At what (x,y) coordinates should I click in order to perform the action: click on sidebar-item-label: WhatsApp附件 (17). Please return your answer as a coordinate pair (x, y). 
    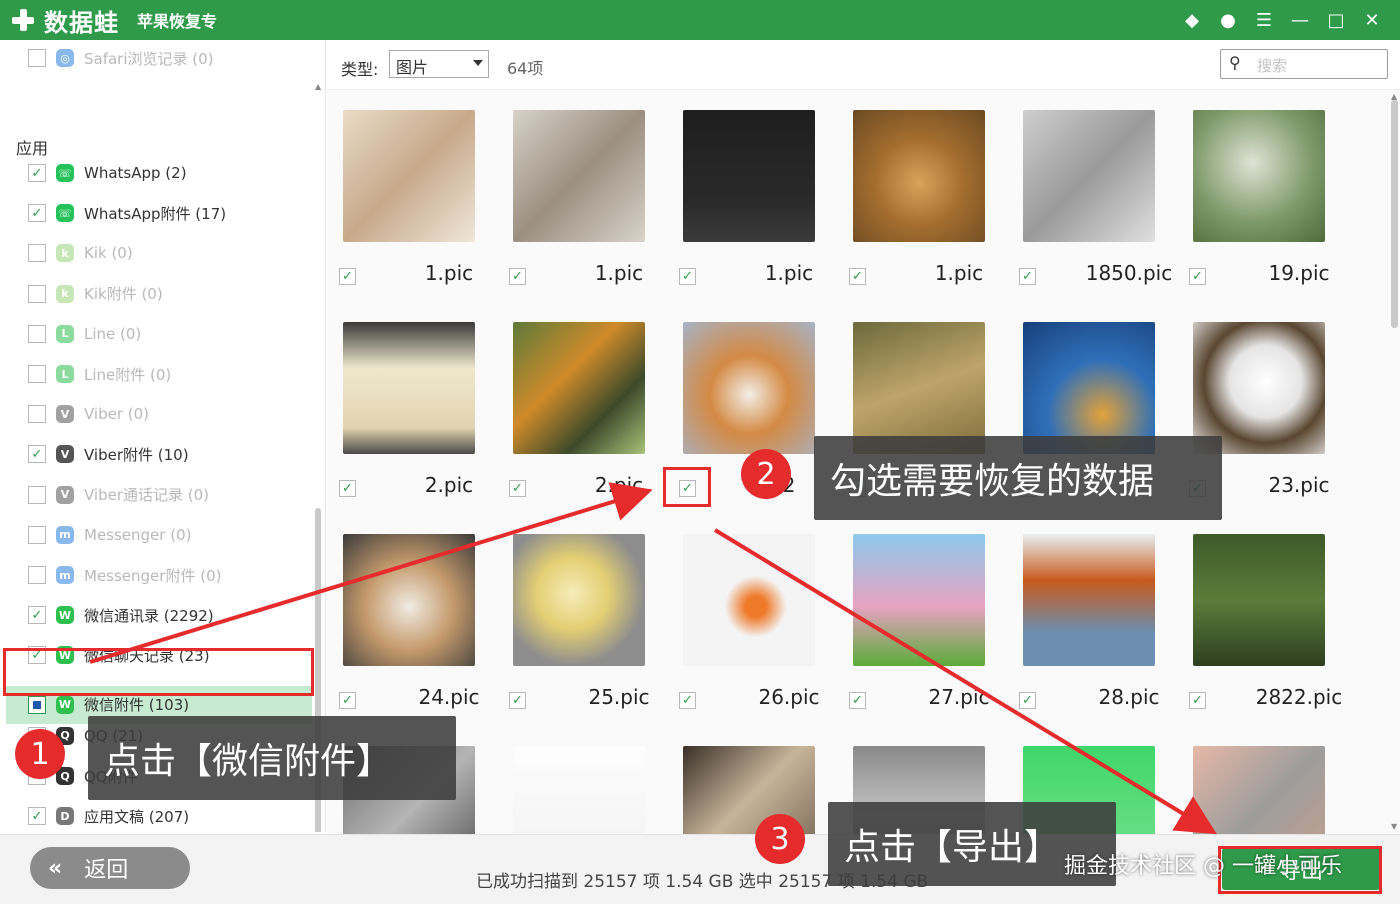
    Looking at the image, I should click on (155, 213).